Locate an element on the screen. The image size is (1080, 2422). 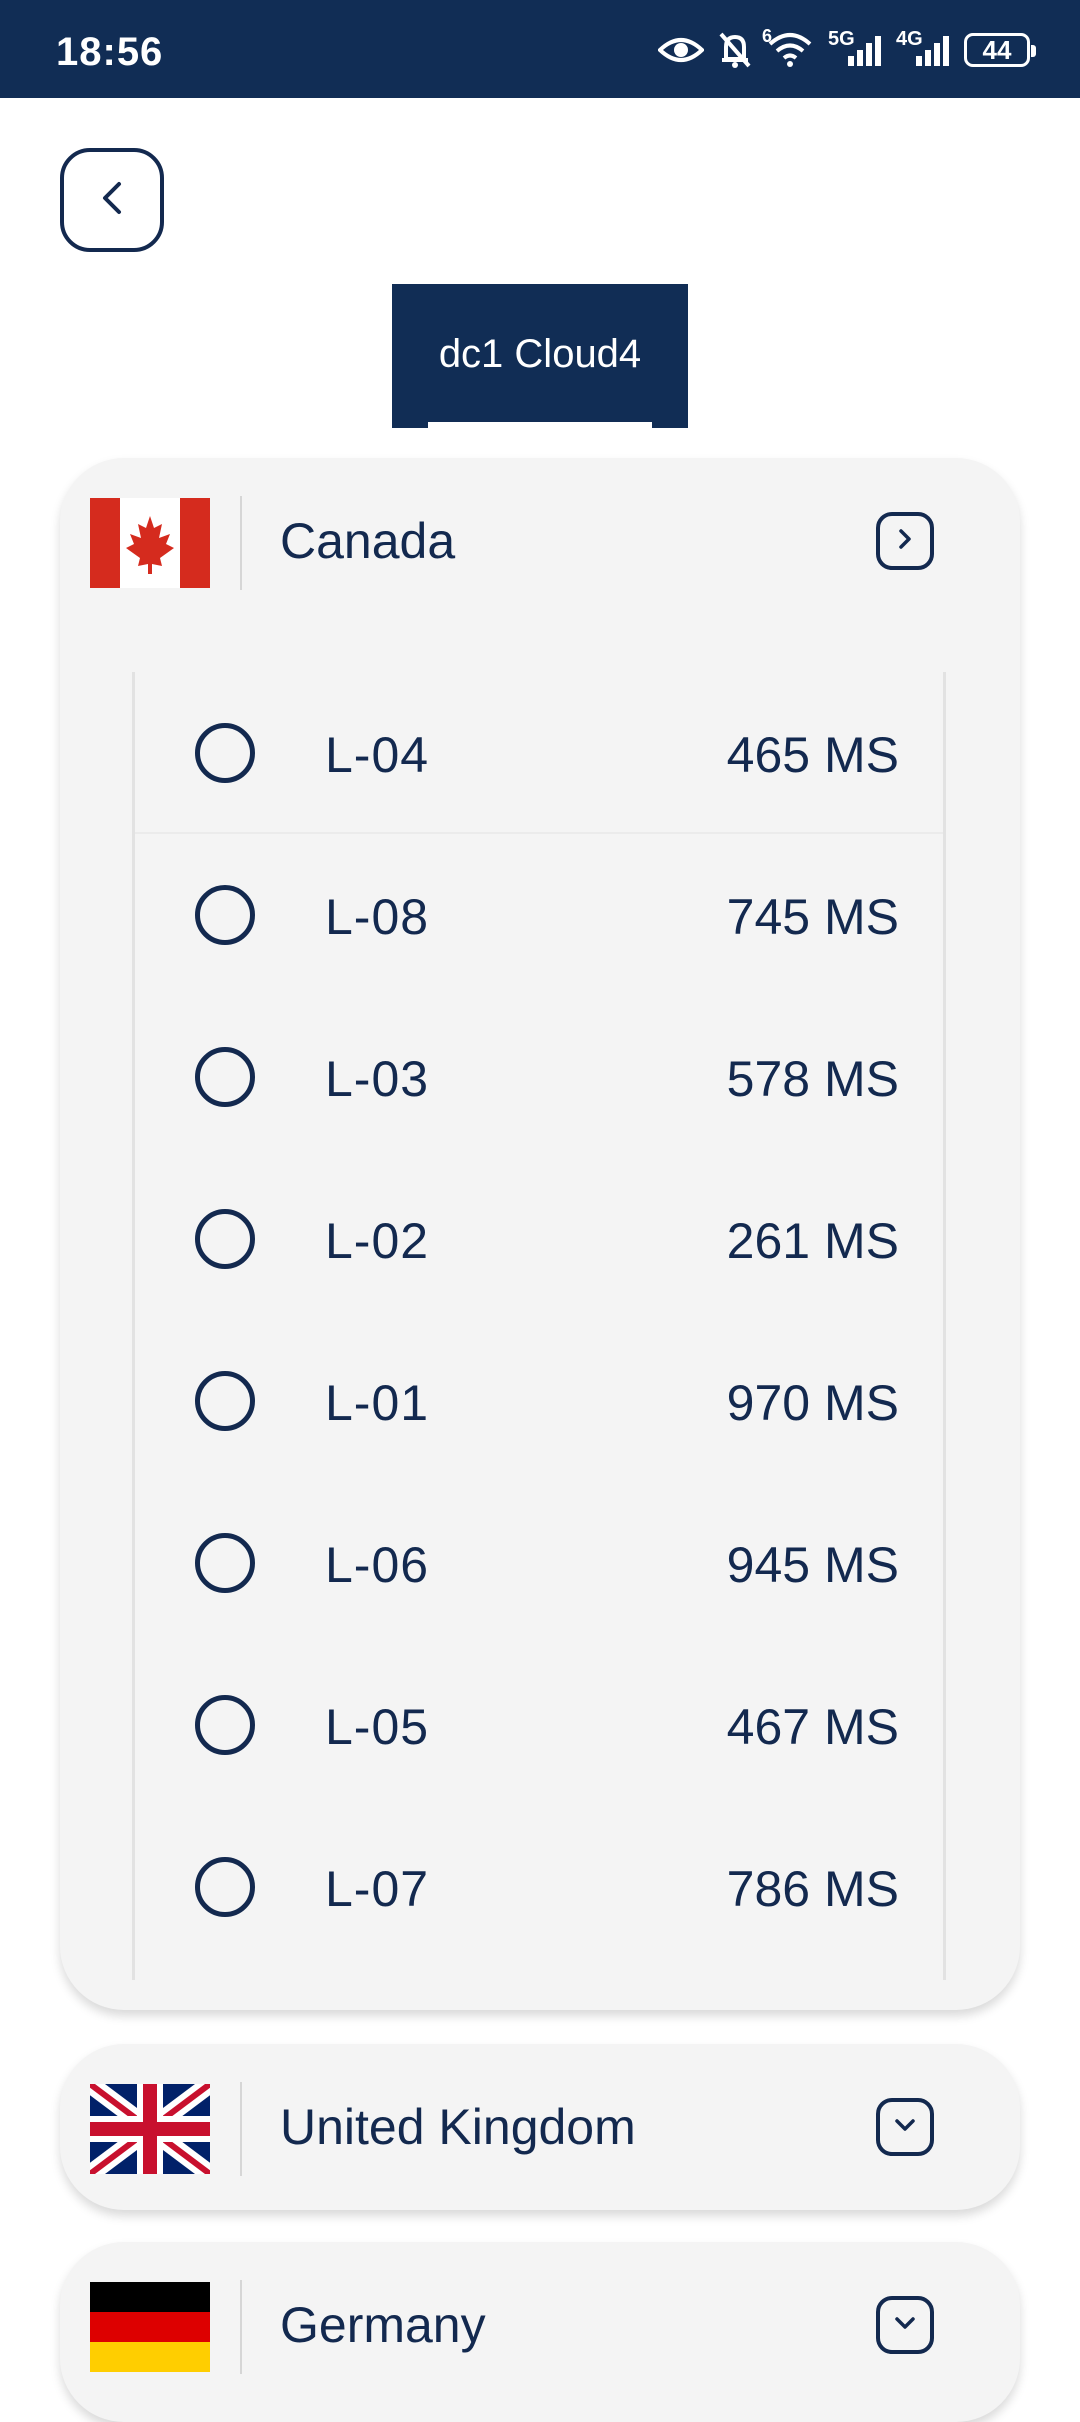
country-header-germany: Germany is located at coordinates (540, 2325).